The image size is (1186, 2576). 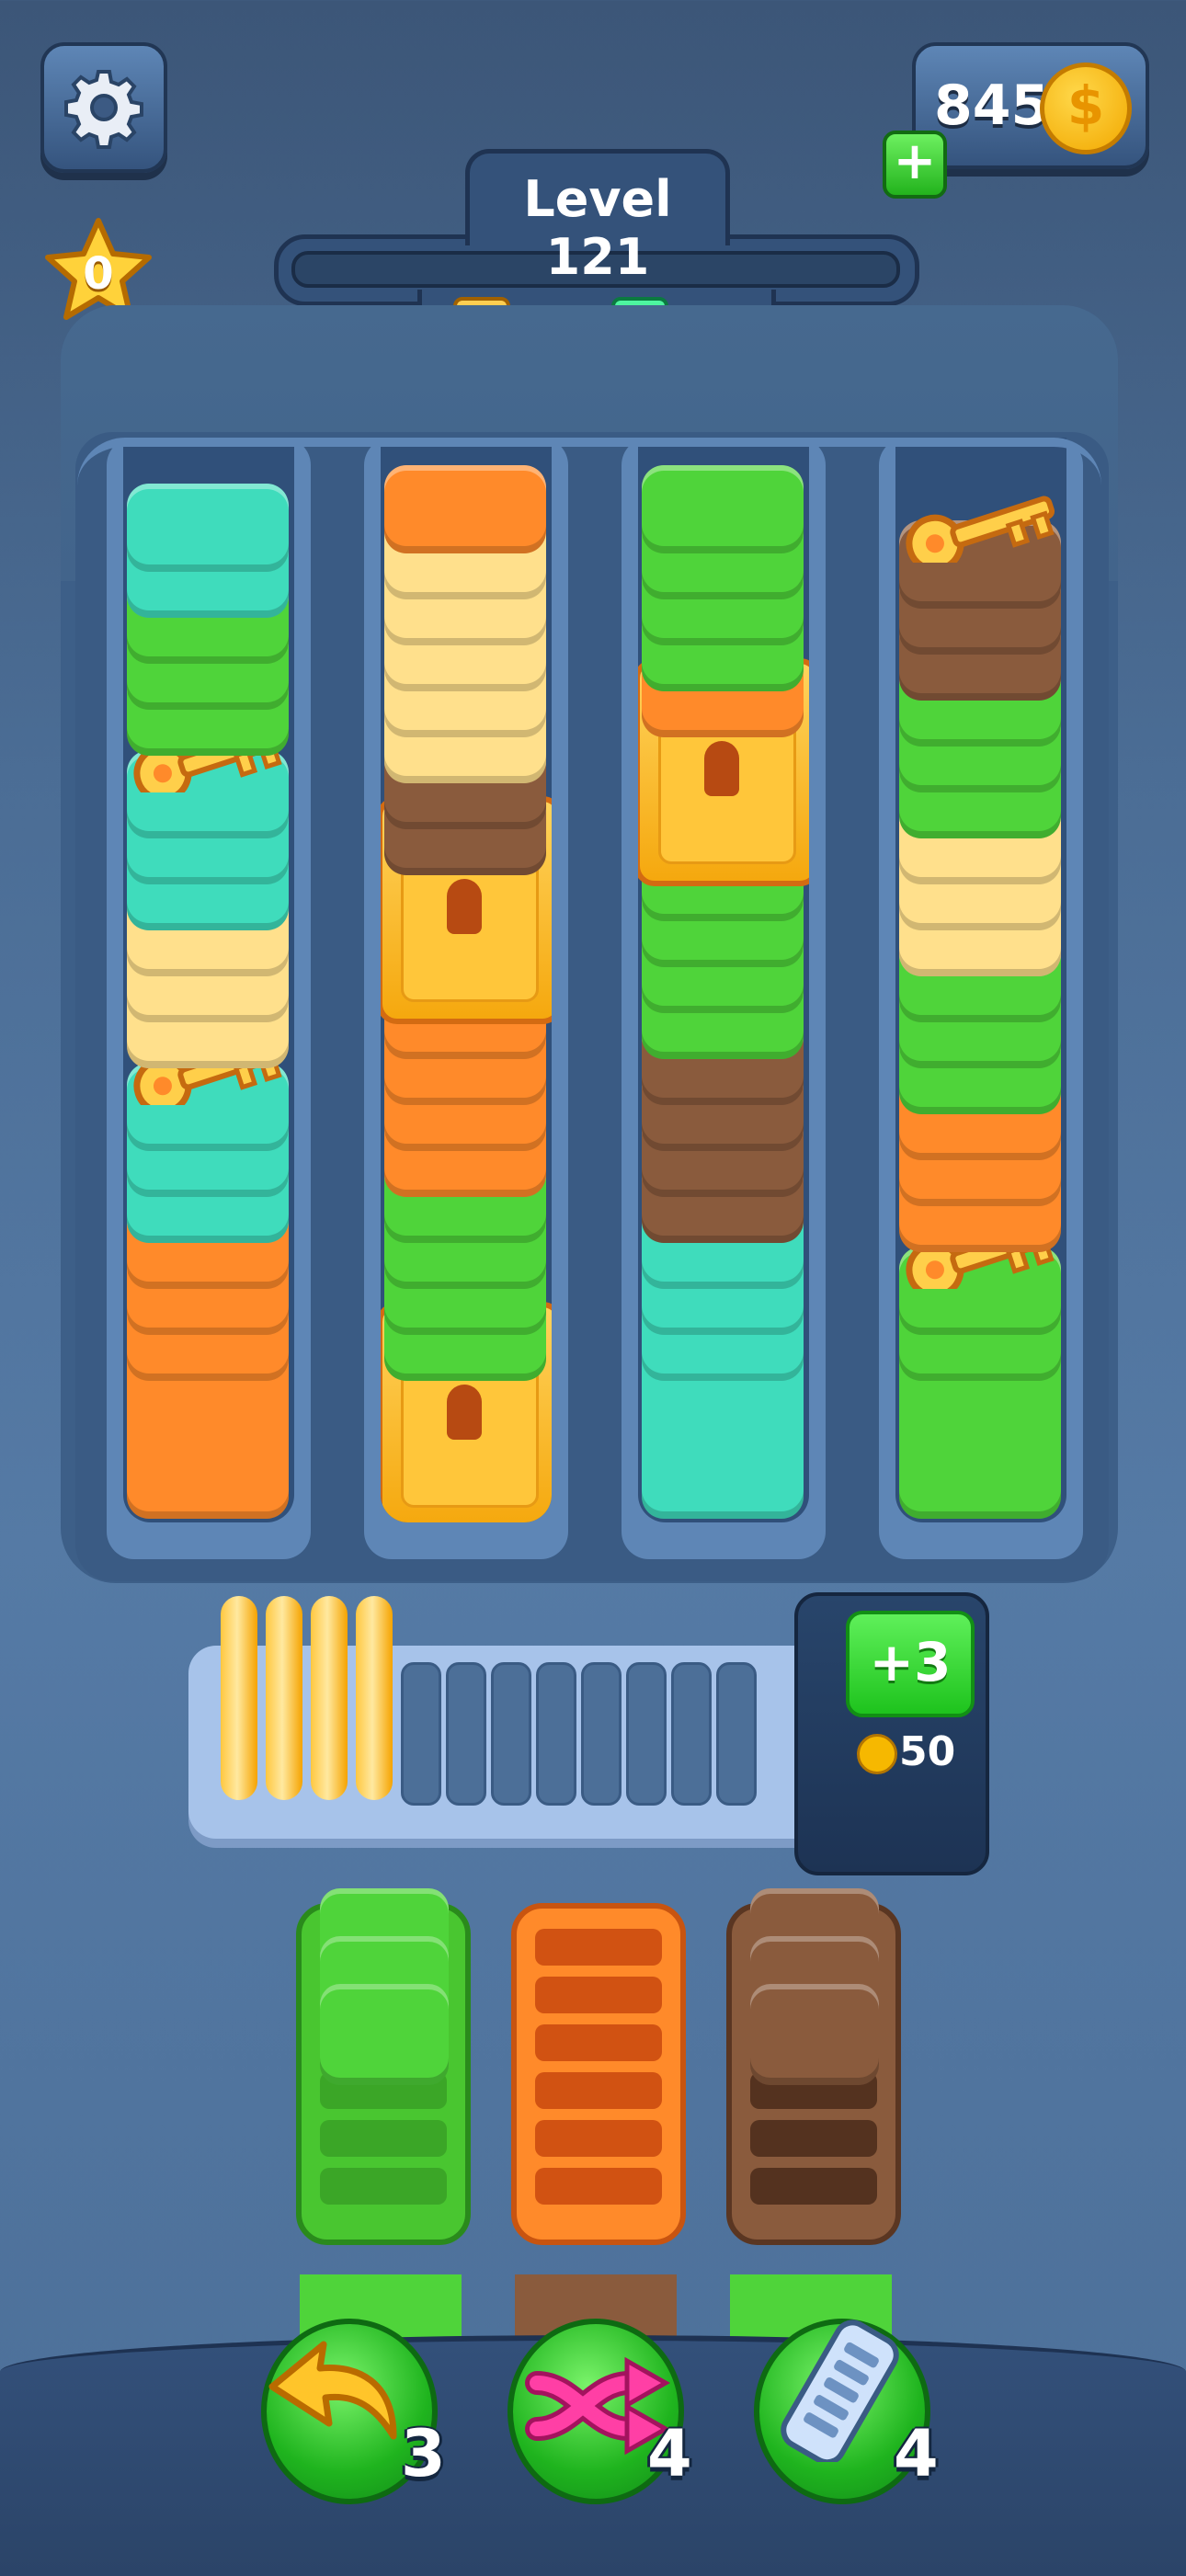 I want to click on green-tile, so click(x=384, y=2034).